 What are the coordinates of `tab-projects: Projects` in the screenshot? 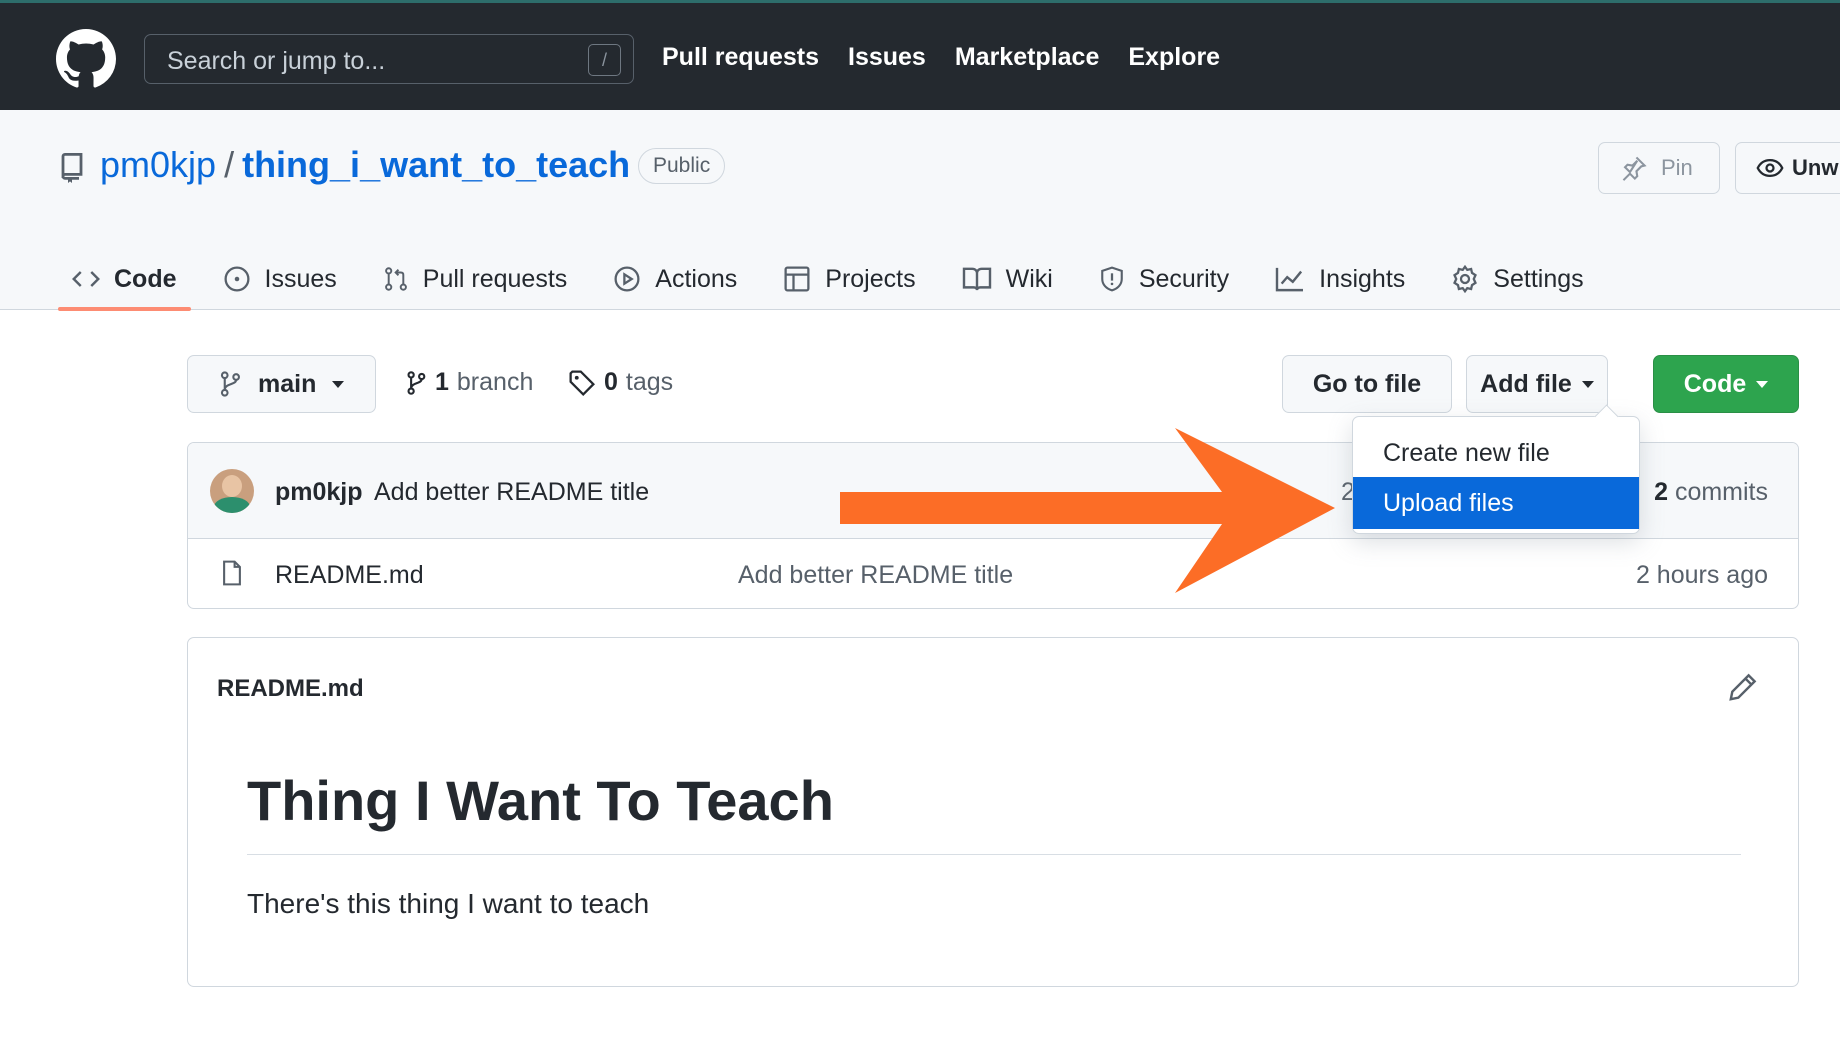 It's located at (849, 279).